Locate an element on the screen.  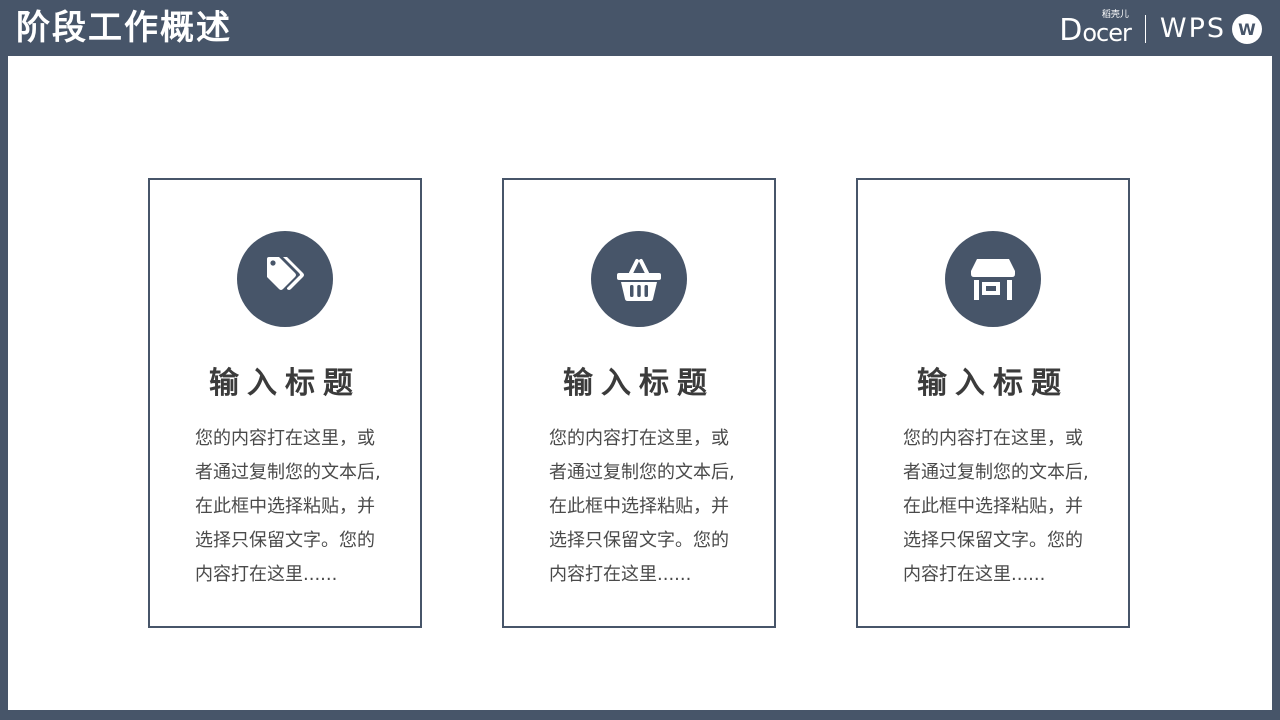
brand-logos: D ocer 稻壳儿 WPS W is located at coordinates (1160, 29).